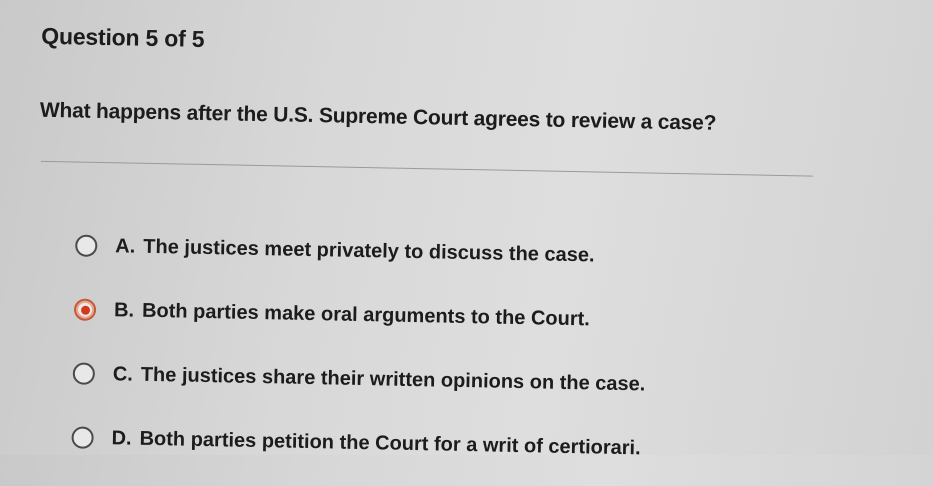  What do you see at coordinates (125, 246) in the screenshot?
I see `answer-option-letter: A.` at bounding box center [125, 246].